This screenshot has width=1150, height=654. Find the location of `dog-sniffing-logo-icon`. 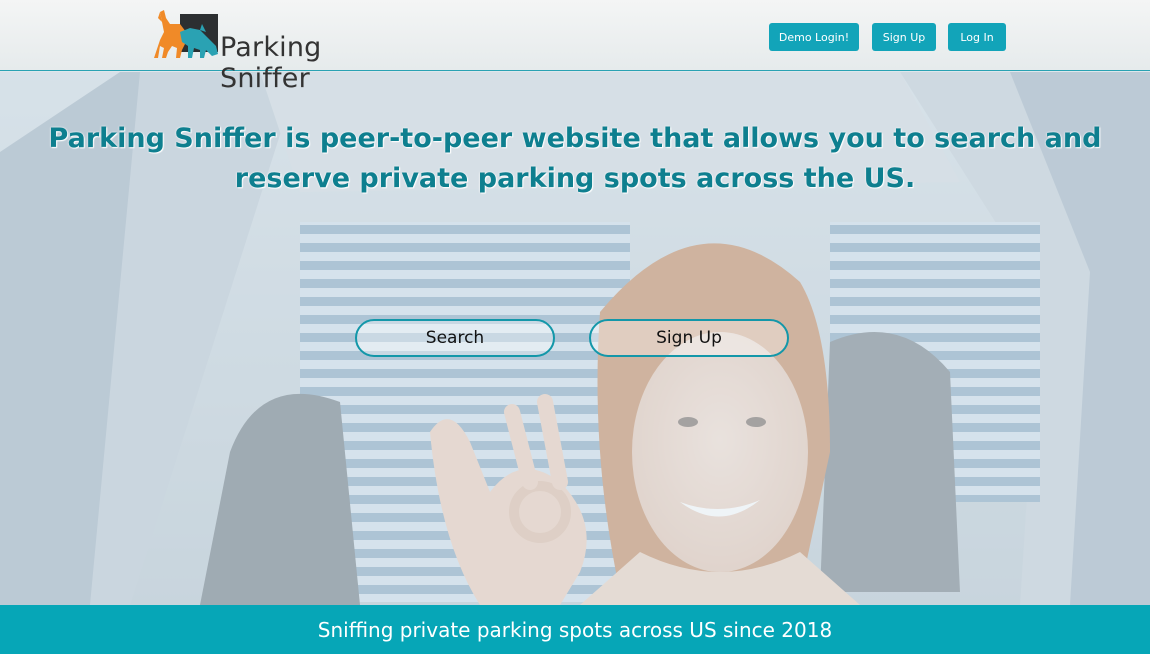

dog-sniffing-logo-icon is located at coordinates (186, 34).